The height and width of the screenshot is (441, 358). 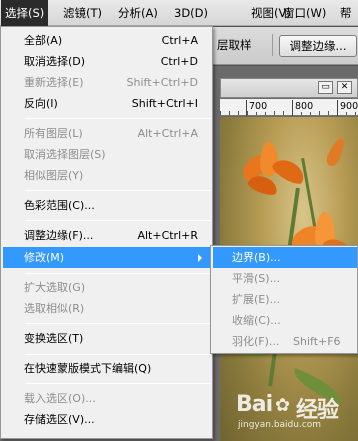 I want to click on menu-item-refine-edge: 调整边缘(F)... Alt+Ctrl+R, so click(x=107, y=235).